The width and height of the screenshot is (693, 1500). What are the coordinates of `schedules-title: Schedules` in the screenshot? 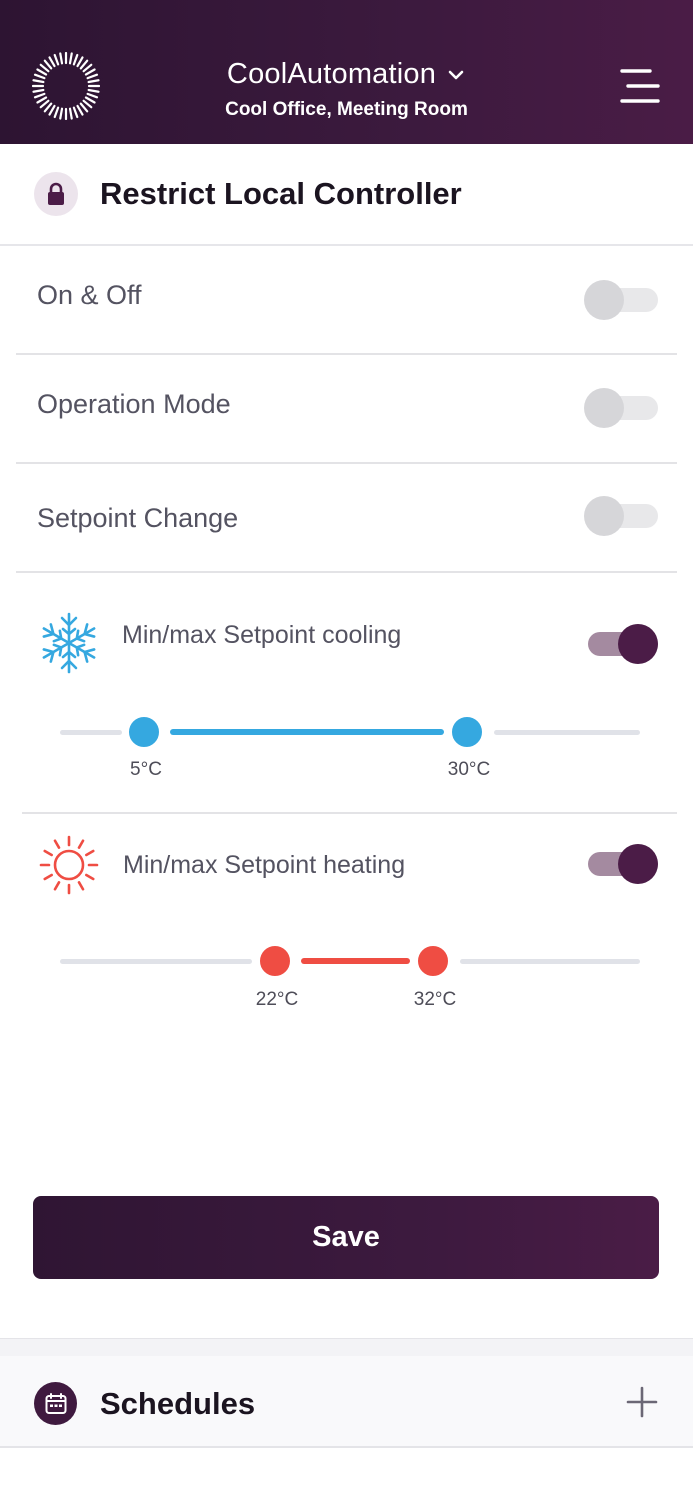 It's located at (178, 1403).